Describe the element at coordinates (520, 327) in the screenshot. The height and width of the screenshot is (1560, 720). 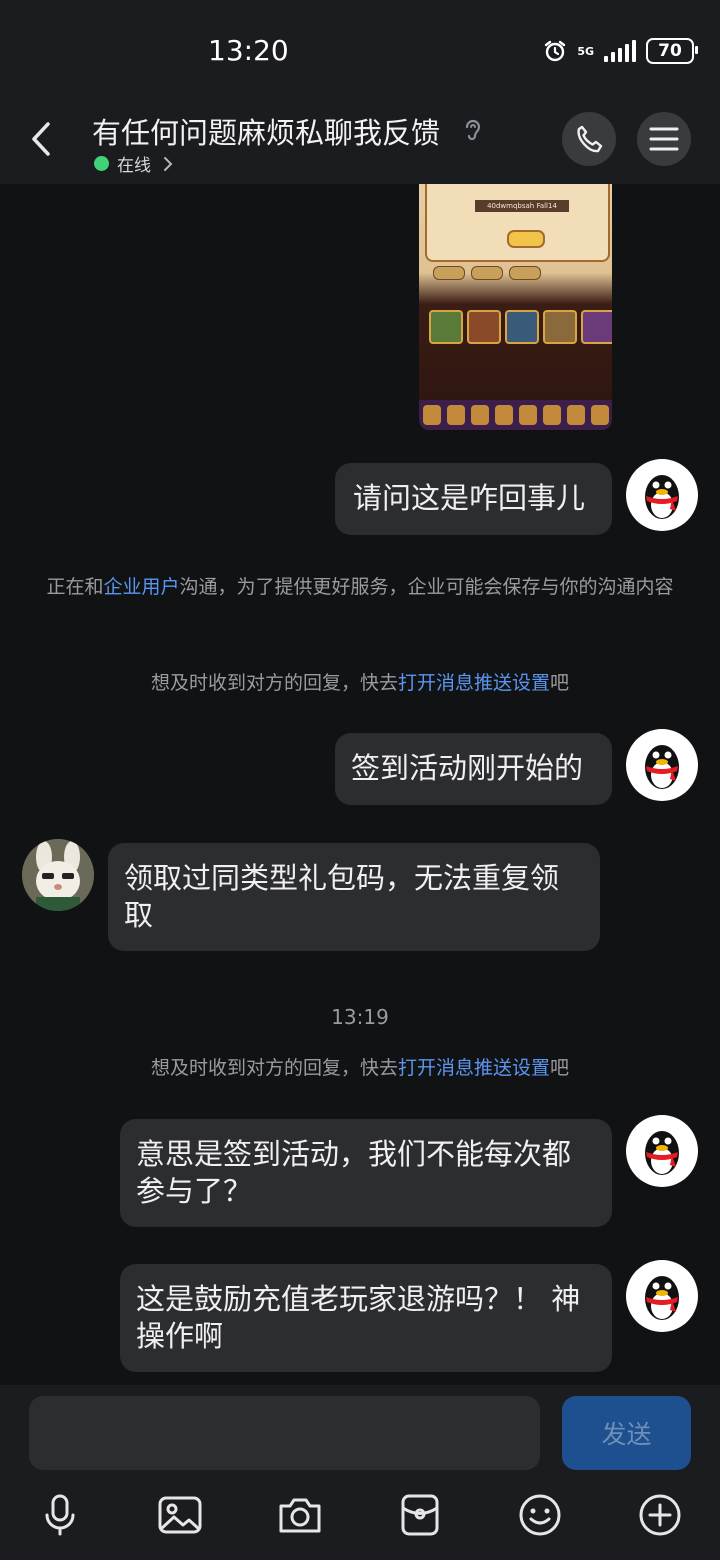
I see `screenshot-heroes` at that location.